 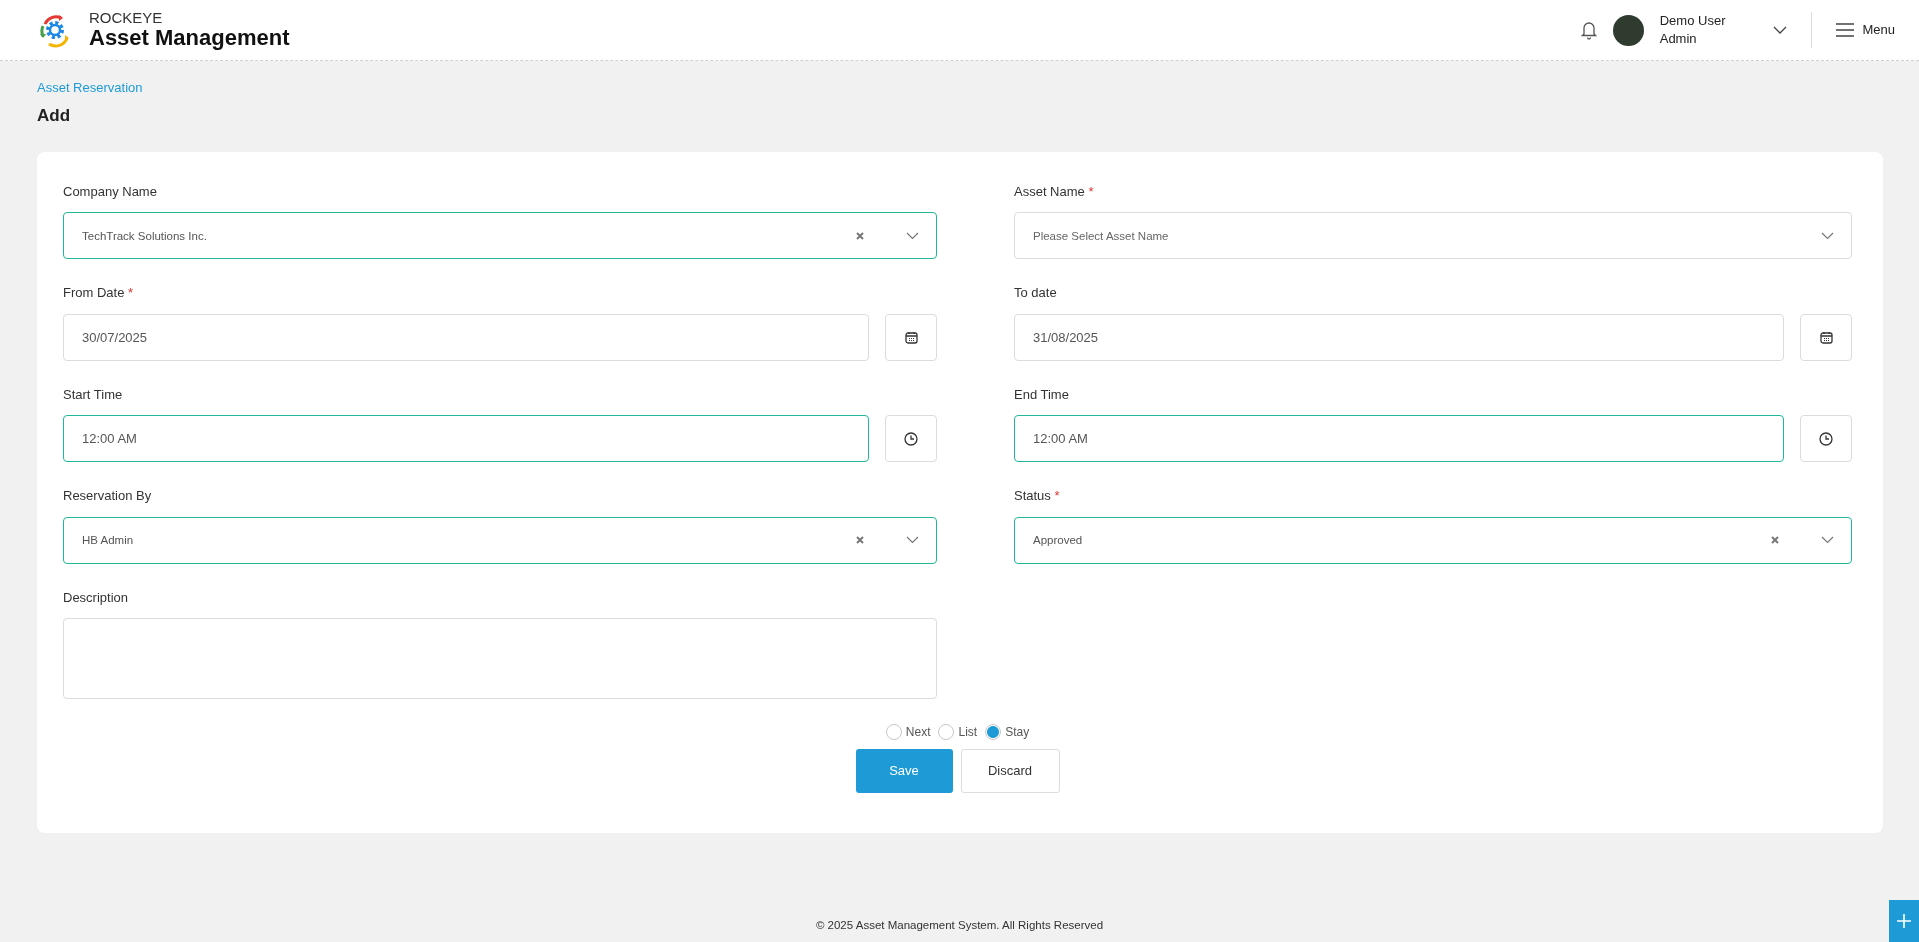 What do you see at coordinates (1010, 770) in the screenshot?
I see `discard-button: Discard` at bounding box center [1010, 770].